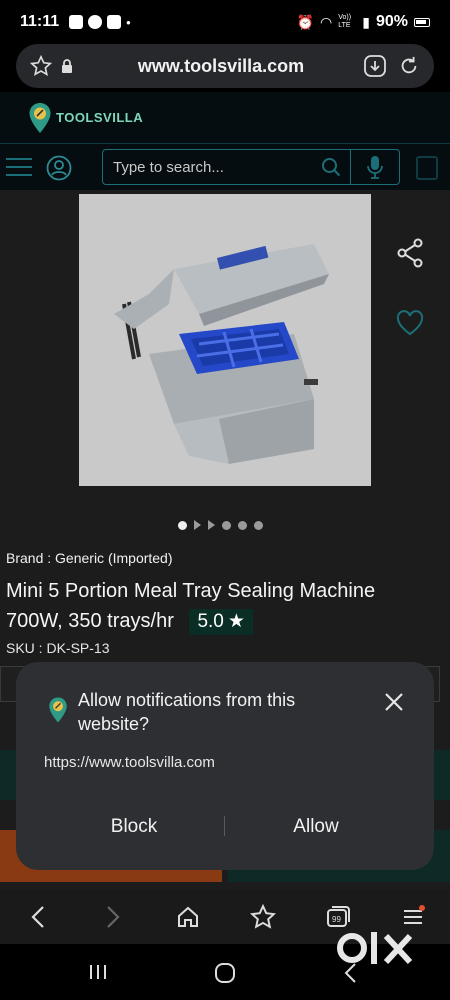 The width and height of the screenshot is (450, 1000). Describe the element at coordinates (305, 21) in the screenshot. I see `alarm-icon: ⏰` at that location.